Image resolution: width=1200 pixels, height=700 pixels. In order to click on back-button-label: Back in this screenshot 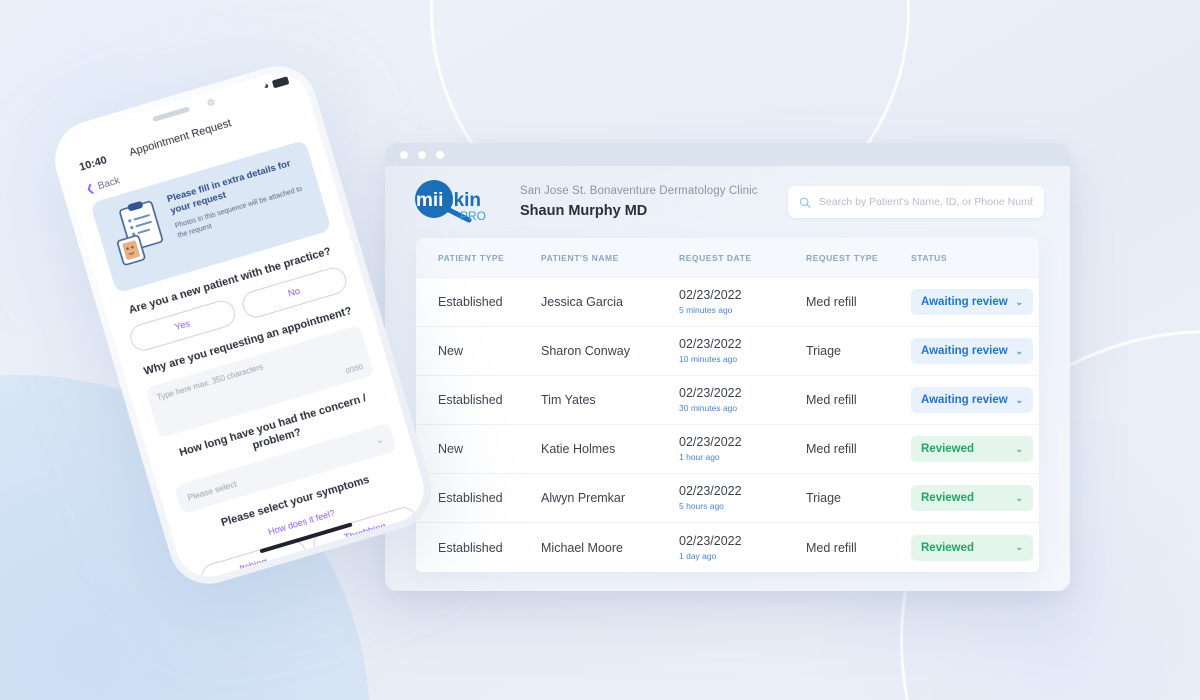, I will do `click(109, 184)`.